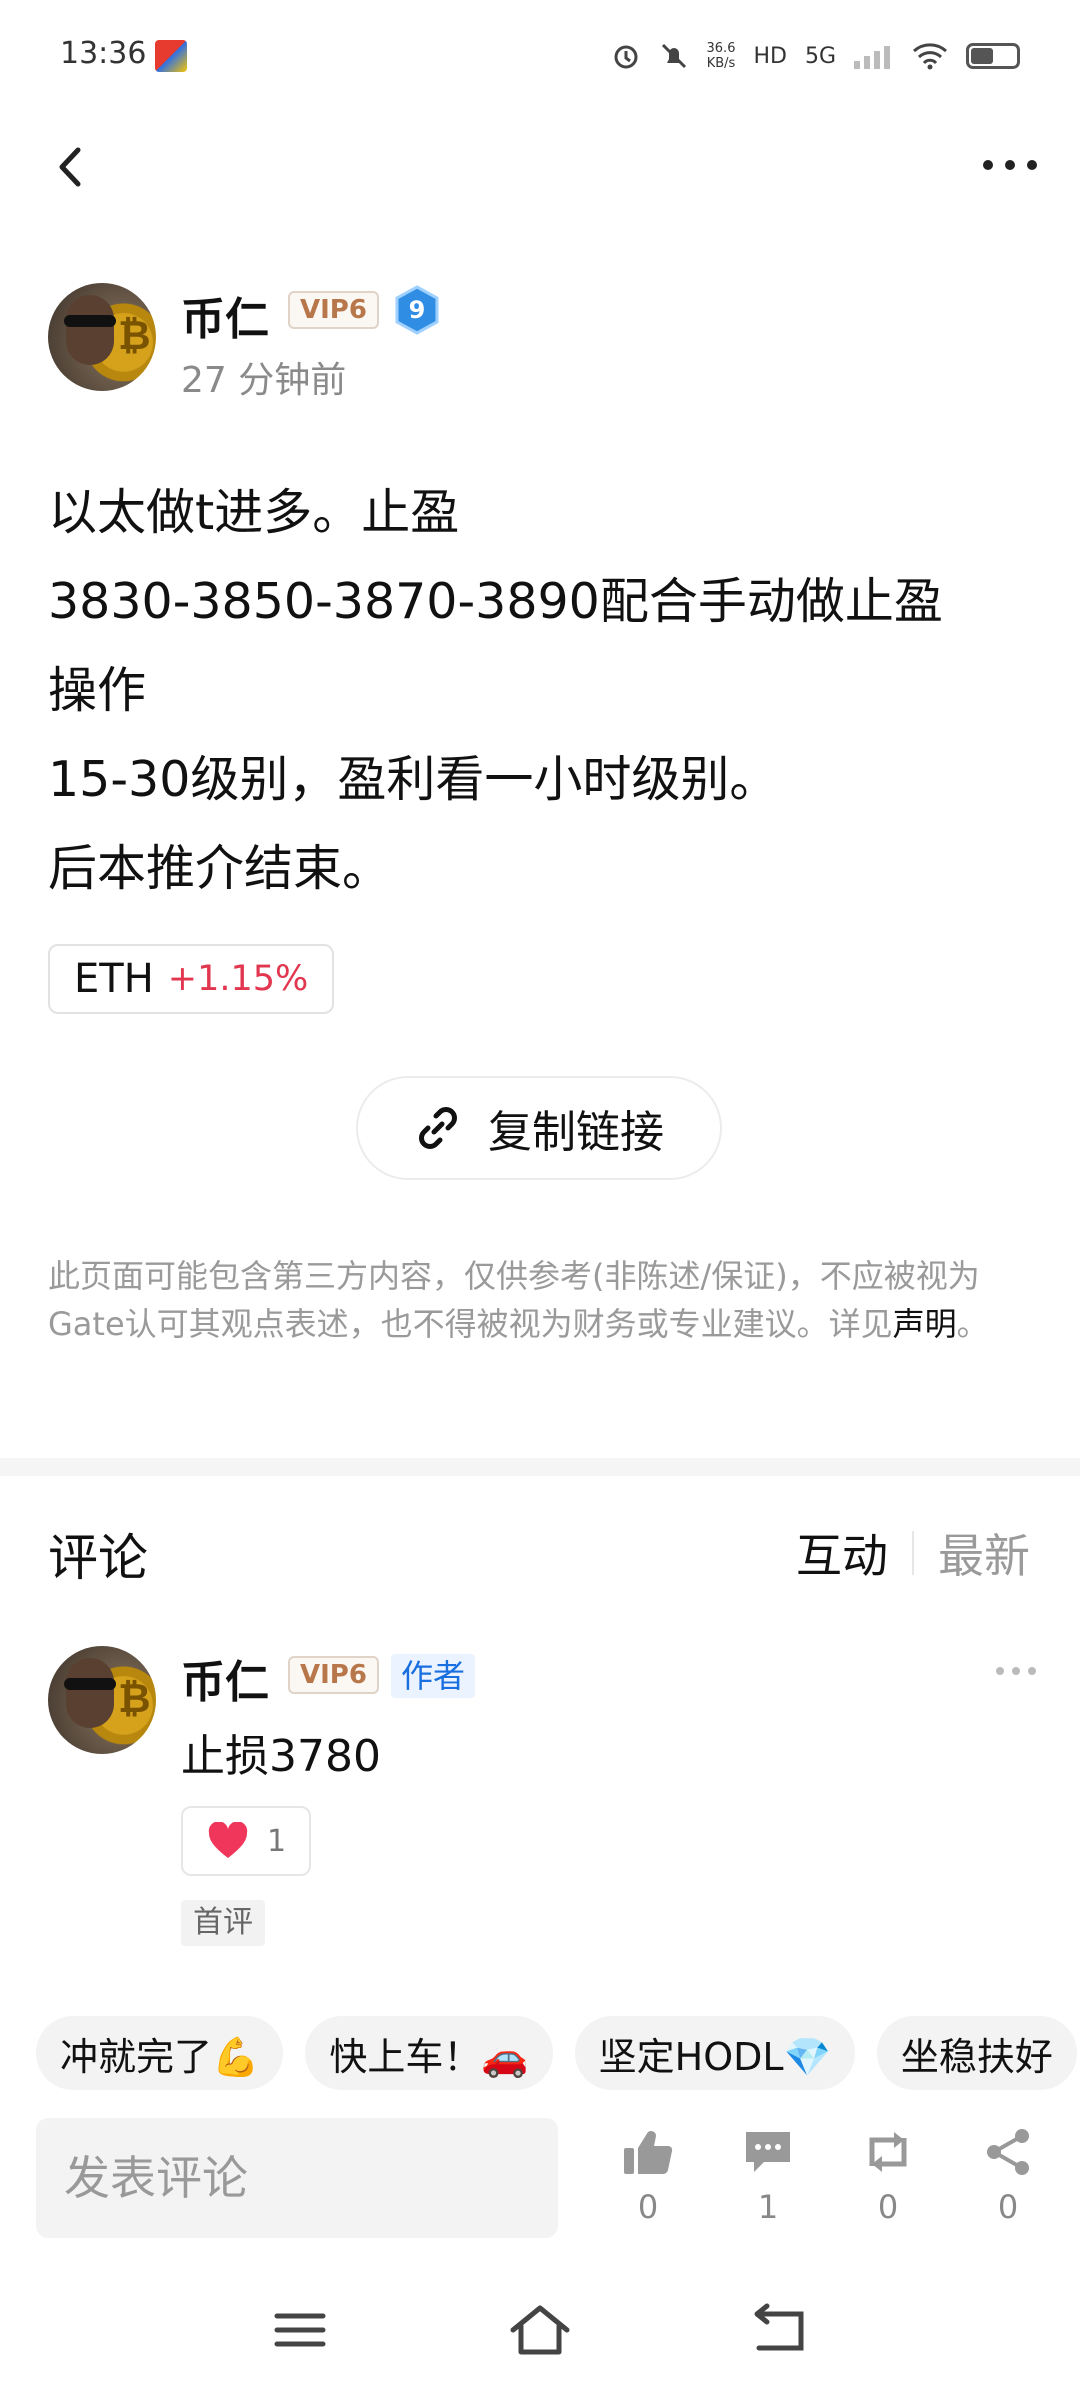 The image size is (1080, 2388). I want to click on net-speed-unit: KB/s, so click(721, 63).